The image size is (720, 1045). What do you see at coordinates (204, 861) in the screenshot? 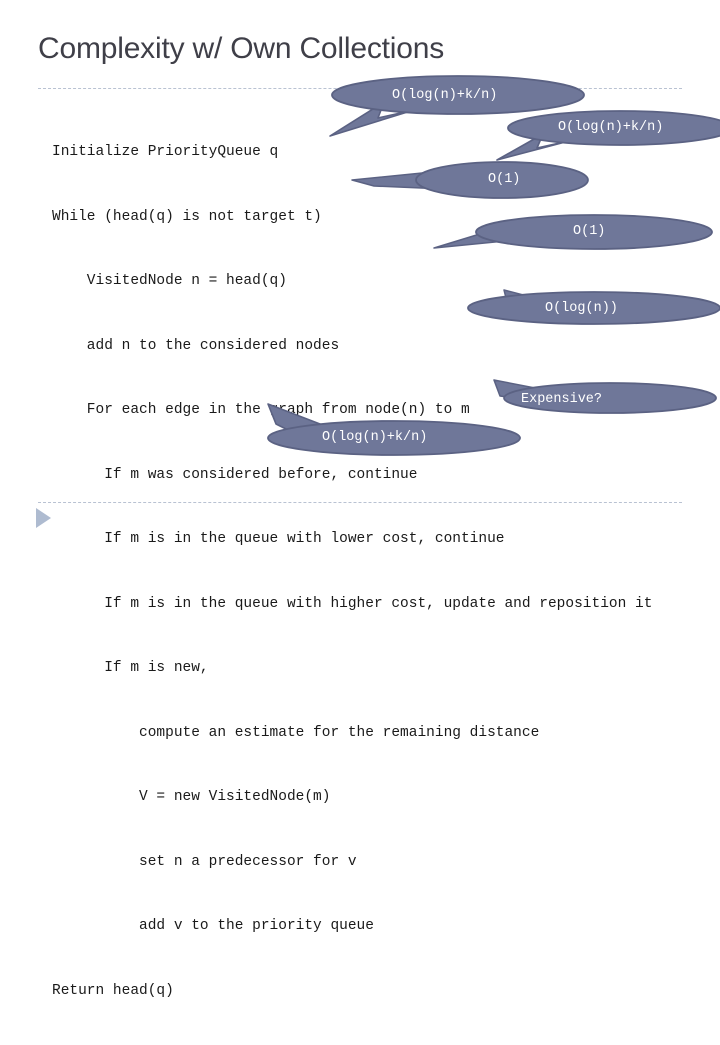
I see `code-line: set n a predecessor for v` at bounding box center [204, 861].